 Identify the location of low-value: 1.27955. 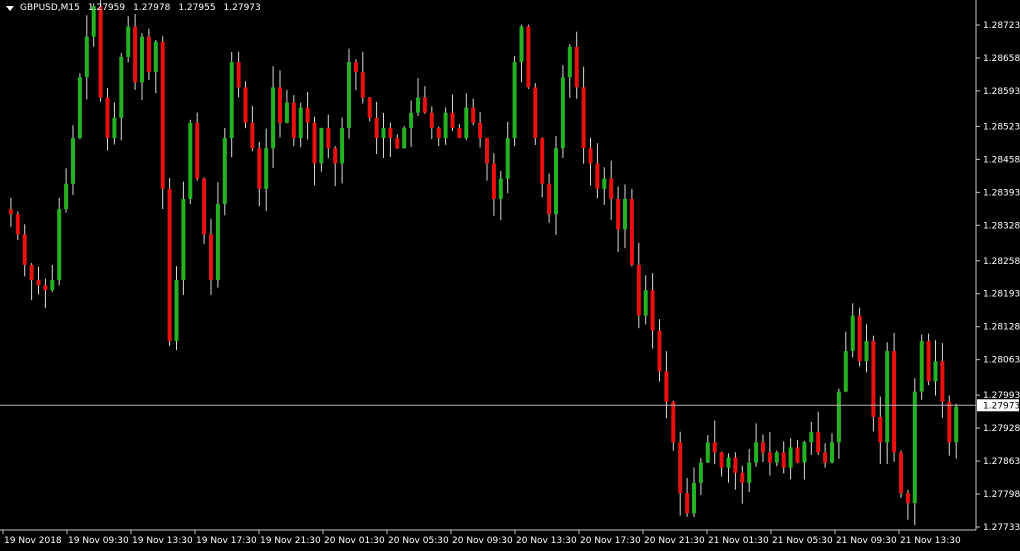
(197, 8).